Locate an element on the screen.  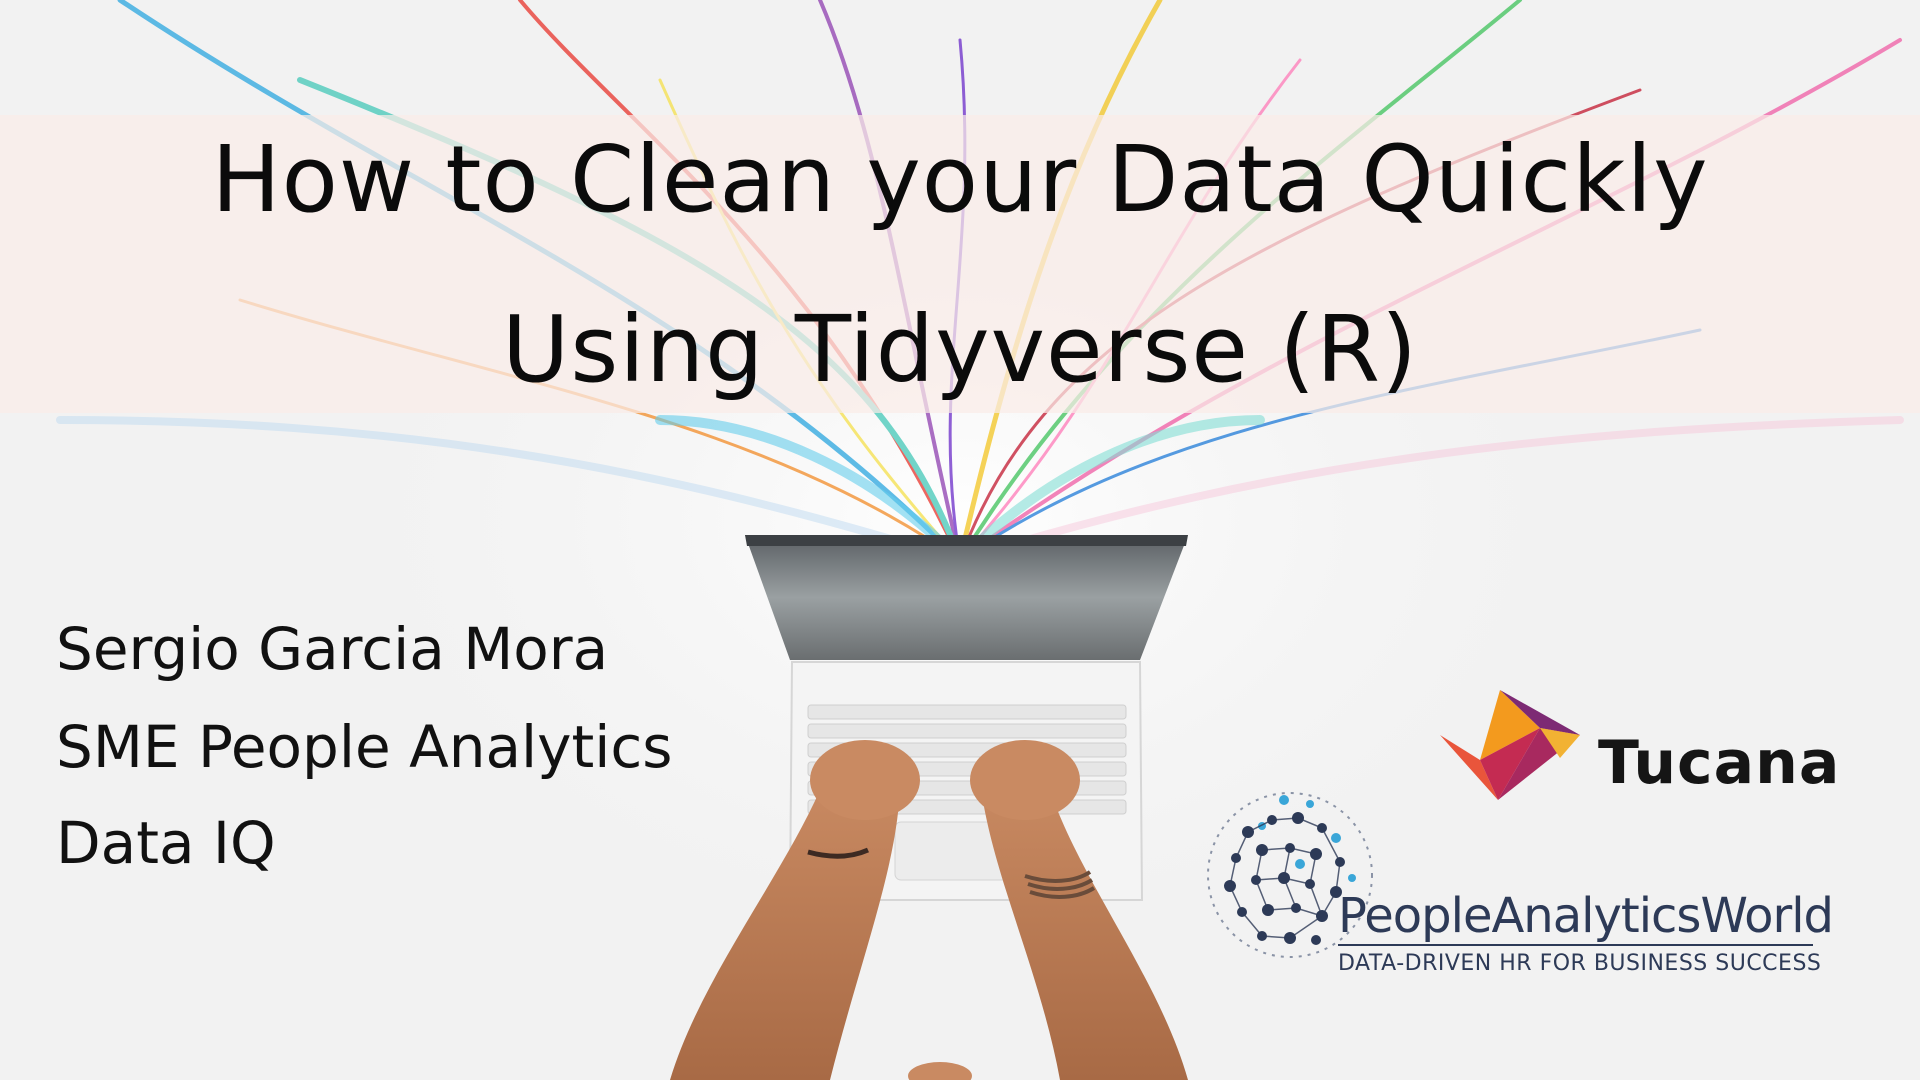
slide-title-line-2: Using Tidyverse (R) is located at coordinates (960, 349).